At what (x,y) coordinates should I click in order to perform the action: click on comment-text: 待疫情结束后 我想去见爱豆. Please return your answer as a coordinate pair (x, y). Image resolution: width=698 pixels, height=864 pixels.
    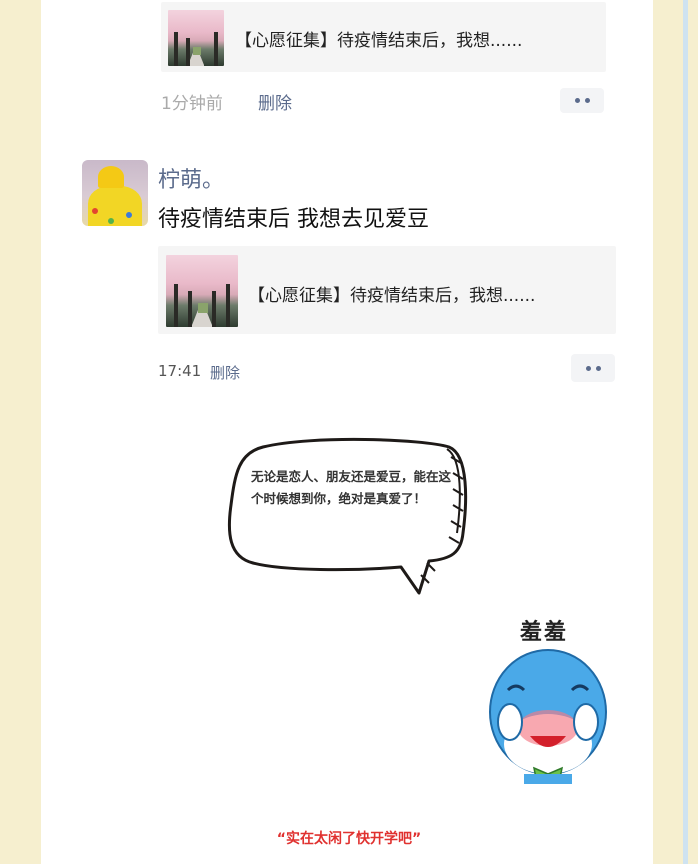
    Looking at the image, I should click on (293, 219).